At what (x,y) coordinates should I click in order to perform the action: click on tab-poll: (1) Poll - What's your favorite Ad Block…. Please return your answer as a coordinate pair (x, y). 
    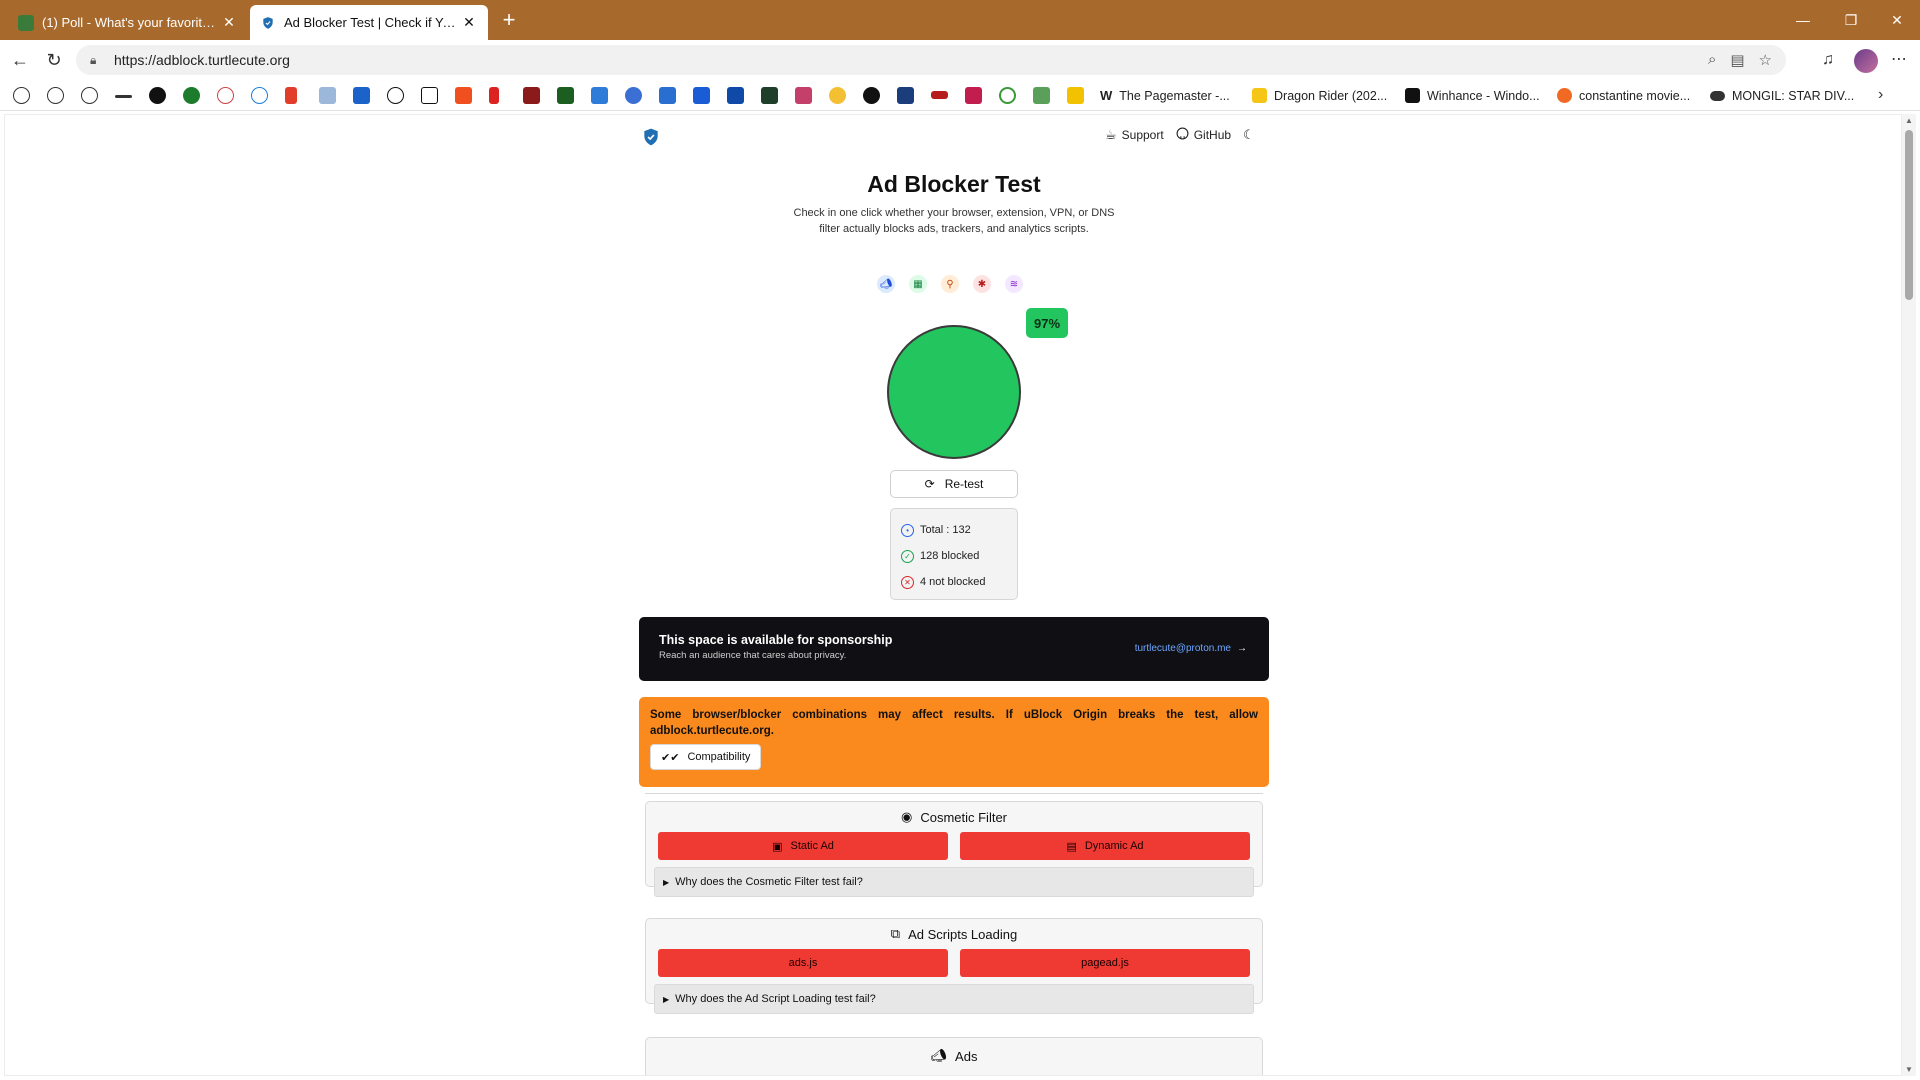
    Looking at the image, I should click on (128, 22).